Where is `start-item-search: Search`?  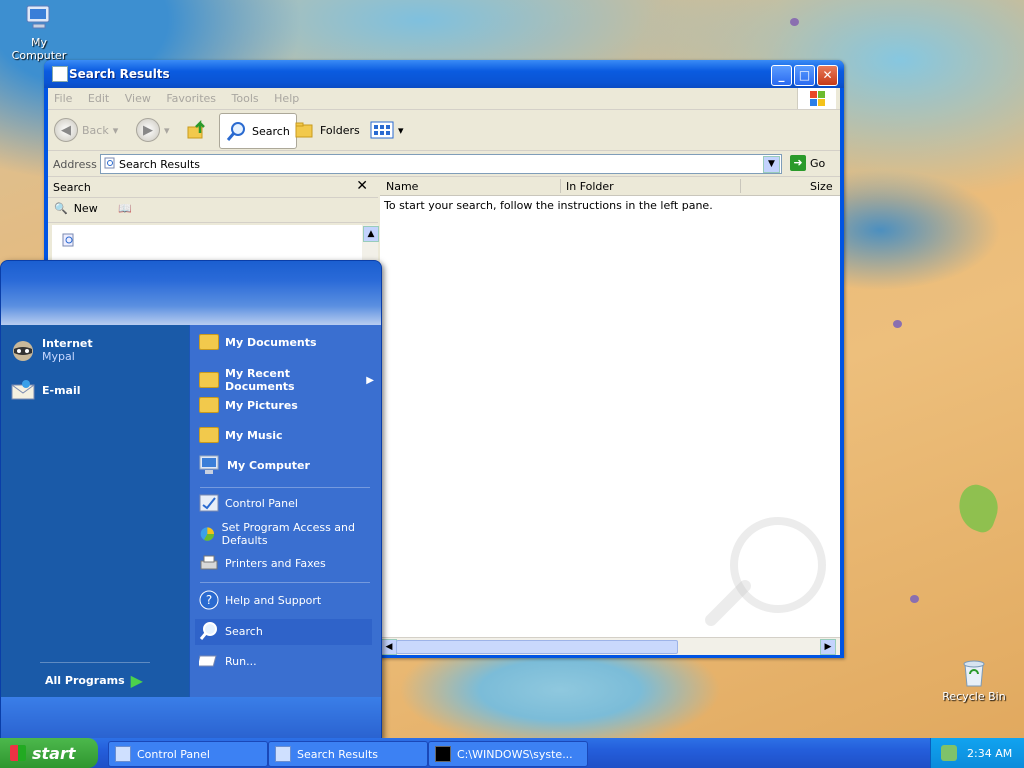 start-item-search: Search is located at coordinates (286, 631).